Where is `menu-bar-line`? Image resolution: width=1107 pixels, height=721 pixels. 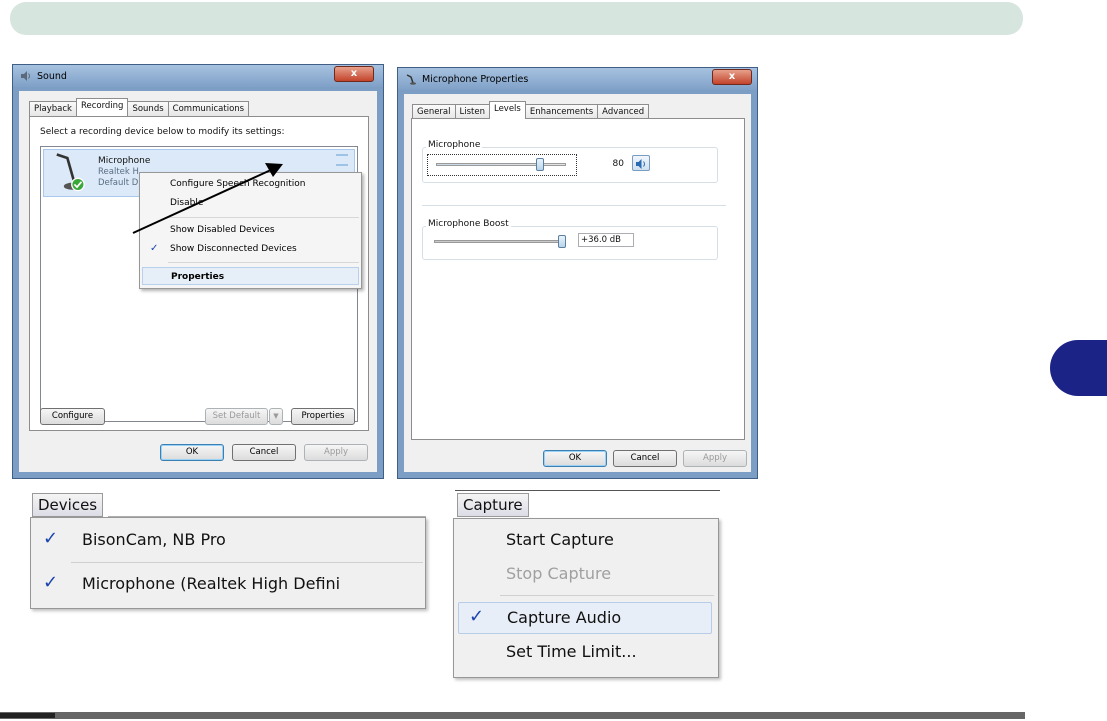
menu-bar-line is located at coordinates (587, 490).